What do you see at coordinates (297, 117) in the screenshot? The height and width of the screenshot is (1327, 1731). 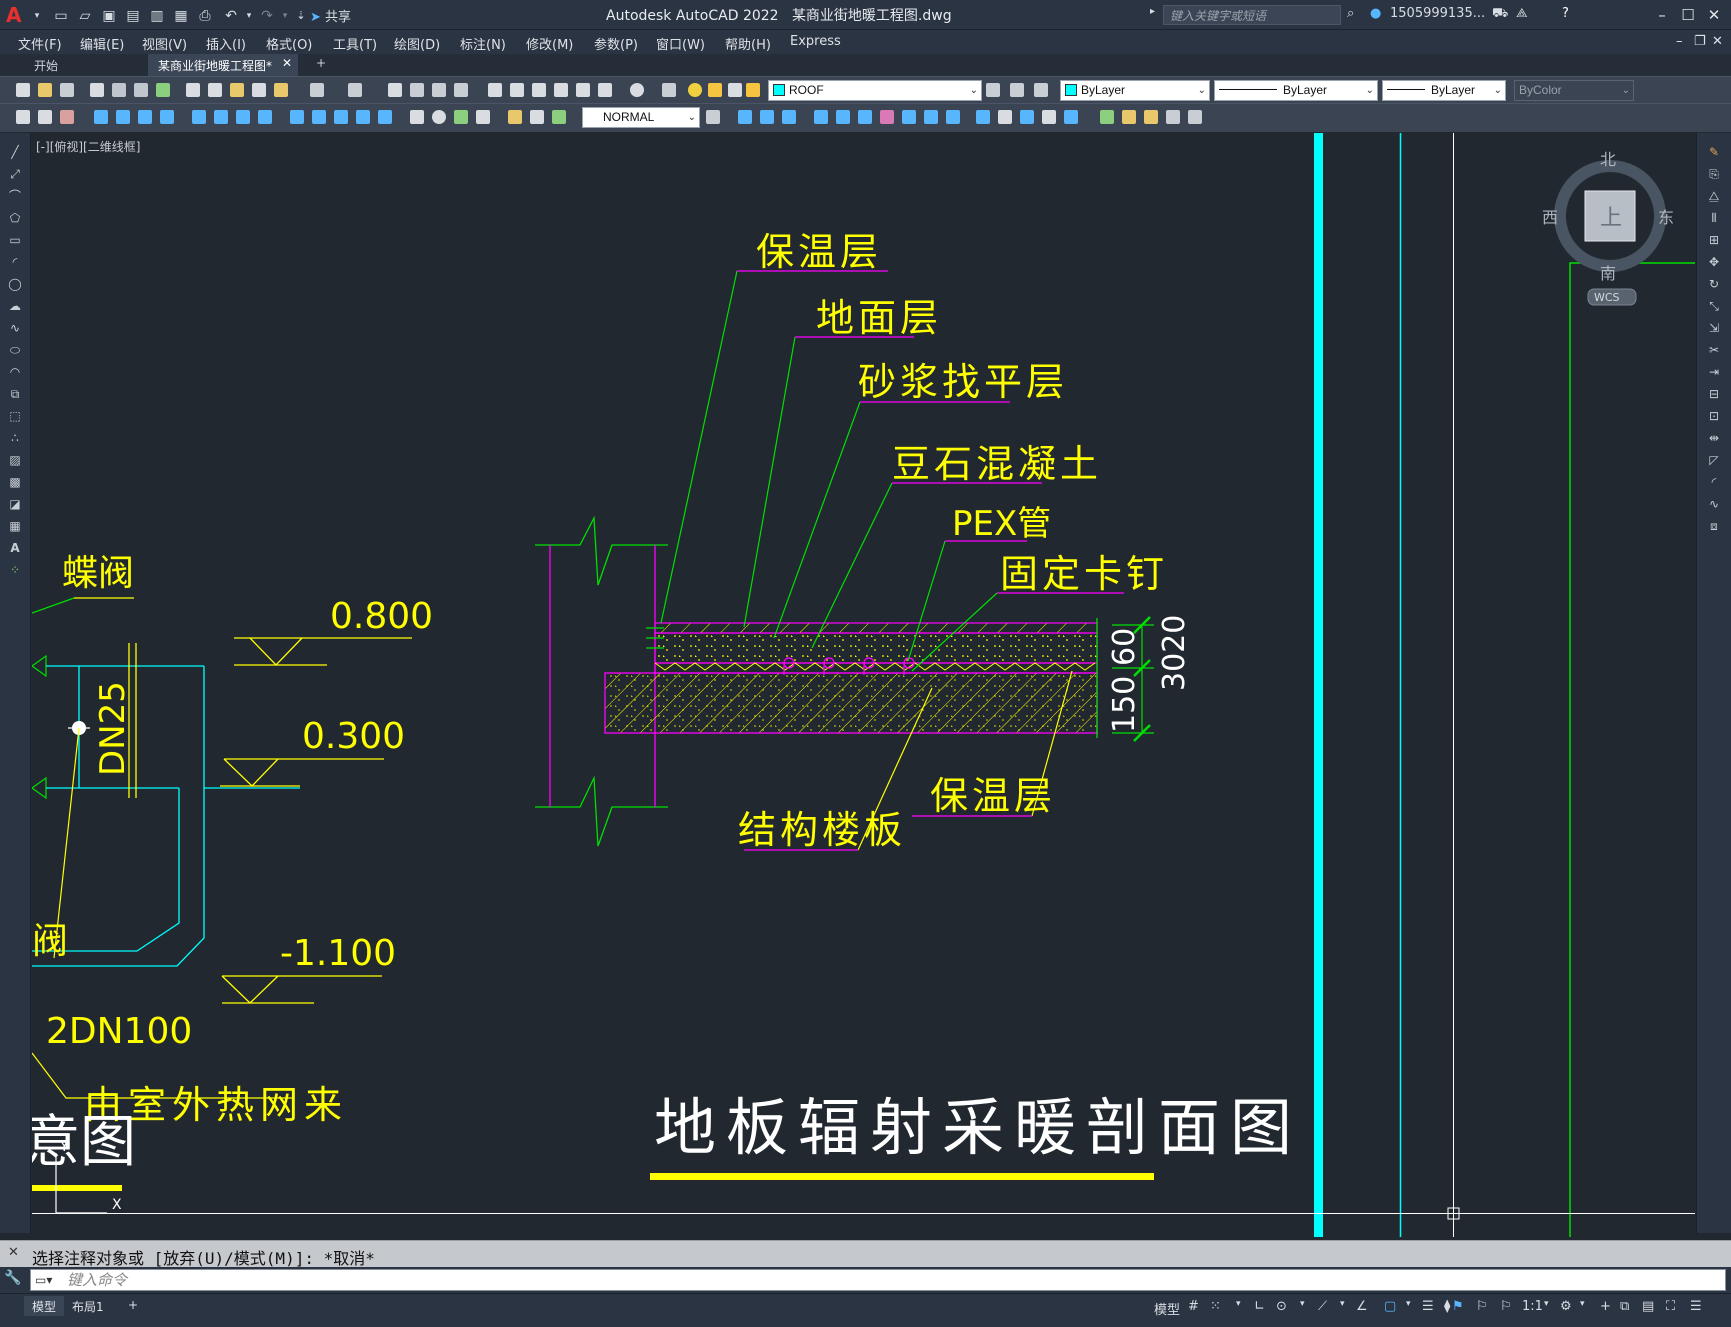 I see `quick-dim-icon` at bounding box center [297, 117].